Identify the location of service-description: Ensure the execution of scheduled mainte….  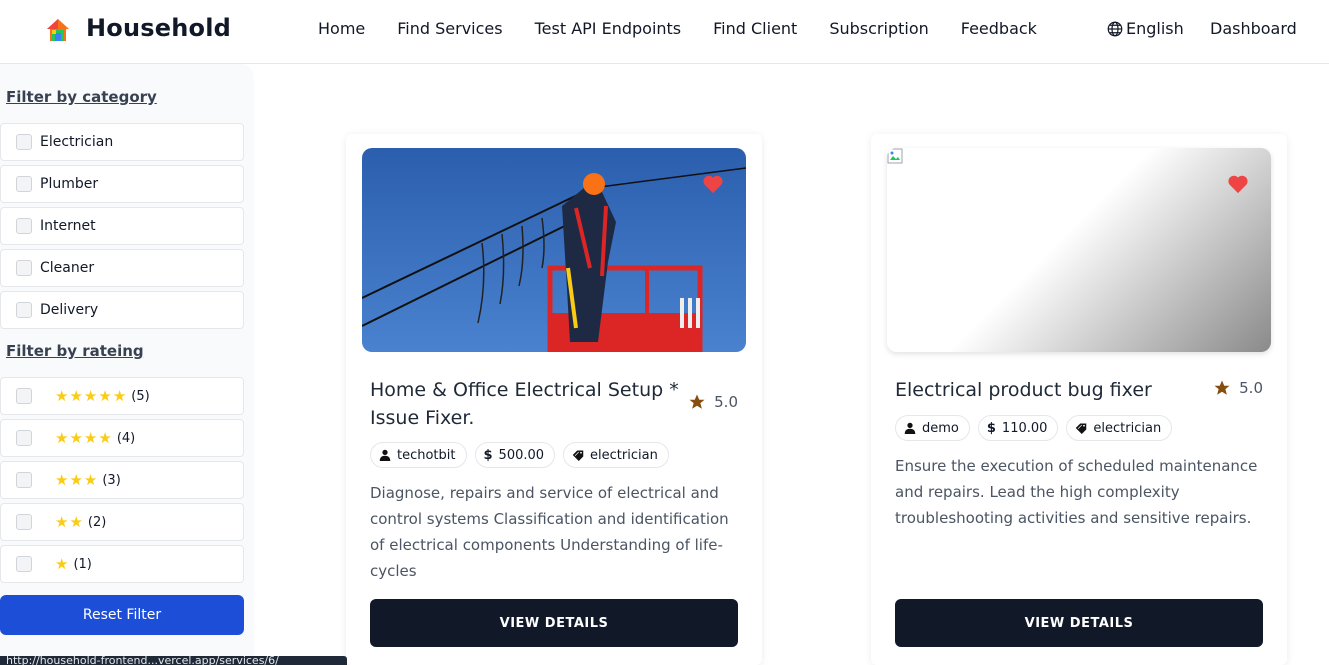
(1076, 492).